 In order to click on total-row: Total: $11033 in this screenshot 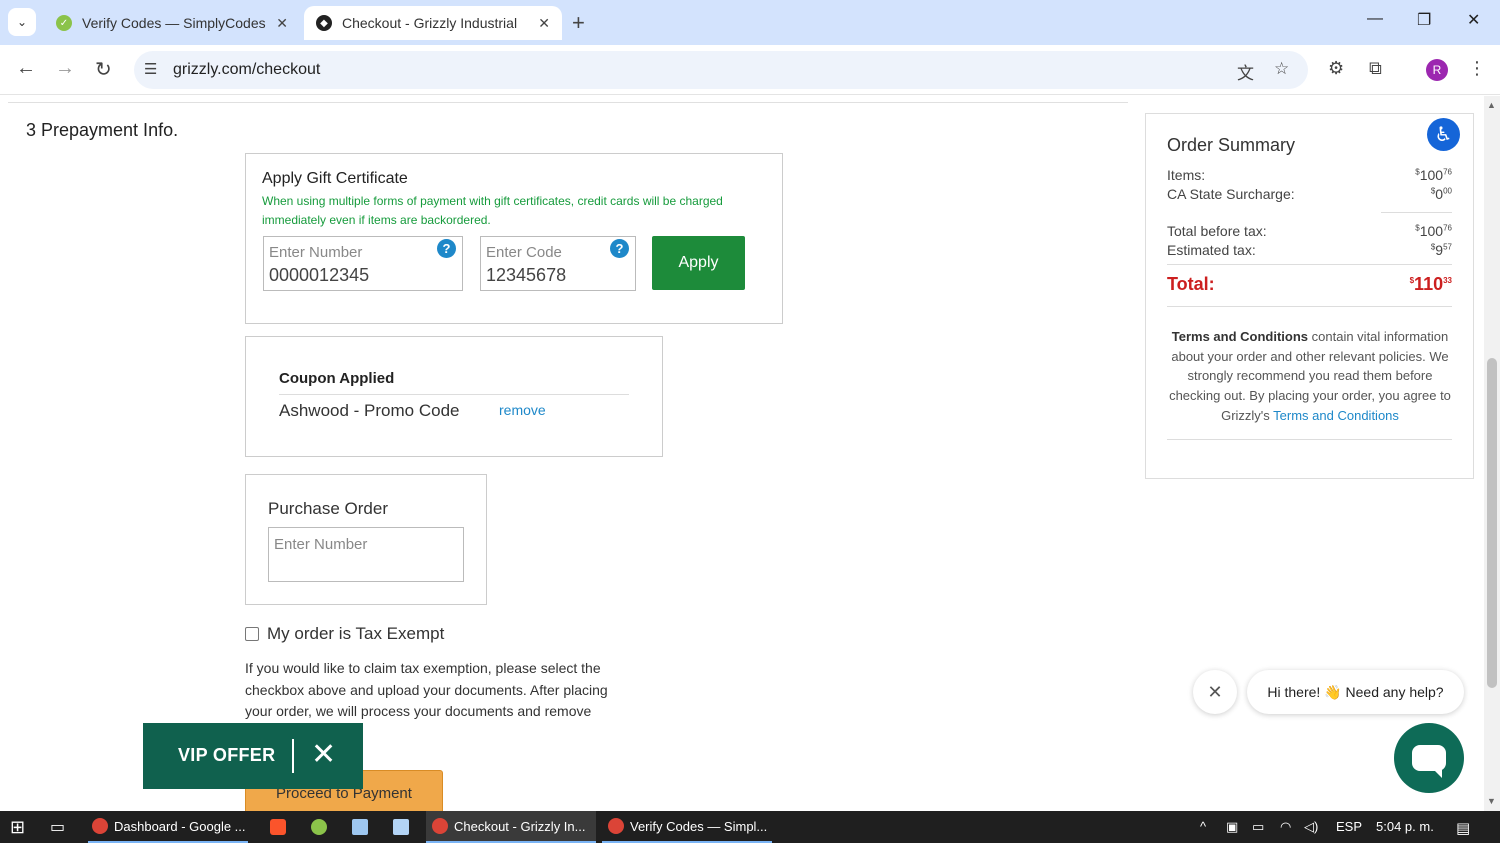, I will do `click(1309, 284)`.